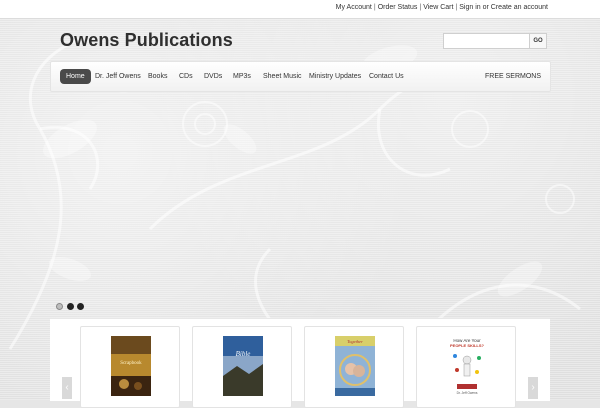  I want to click on product-cover-image: Together, so click(355, 366).